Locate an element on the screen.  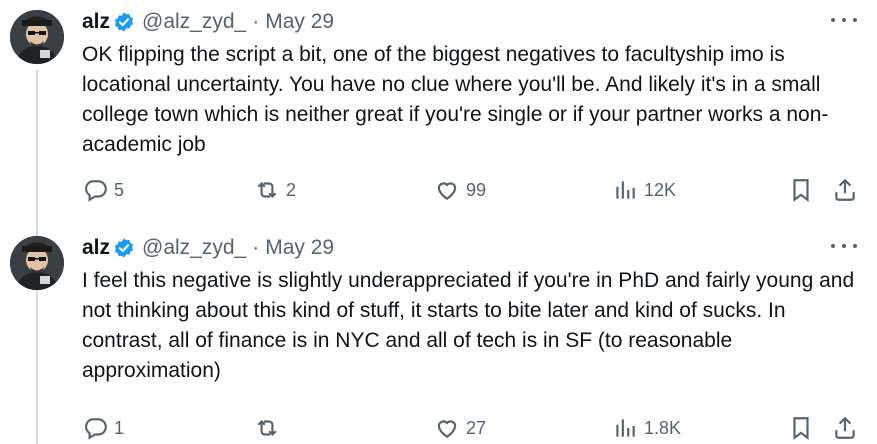
reply-count: 1 is located at coordinates (119, 427).